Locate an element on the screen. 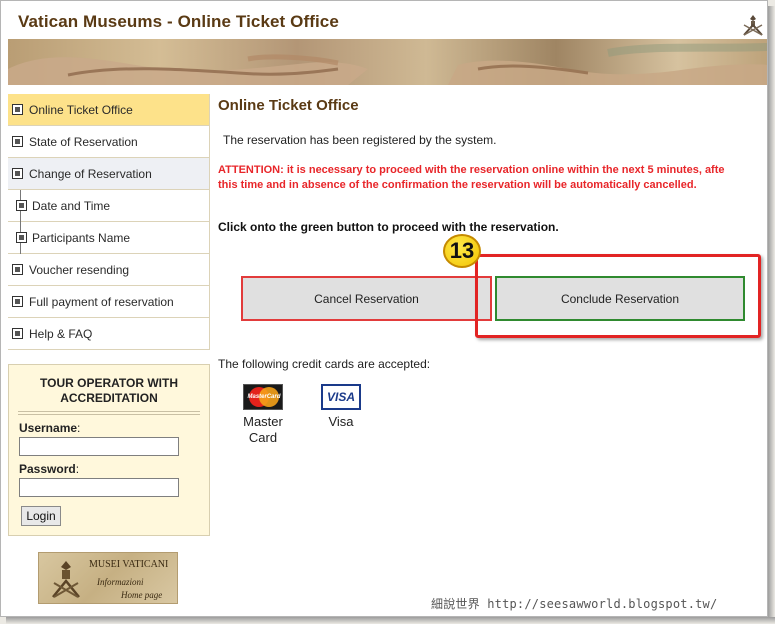 The width and height of the screenshot is (775, 624). mastercard-label: Master Card is located at coordinates (263, 429).